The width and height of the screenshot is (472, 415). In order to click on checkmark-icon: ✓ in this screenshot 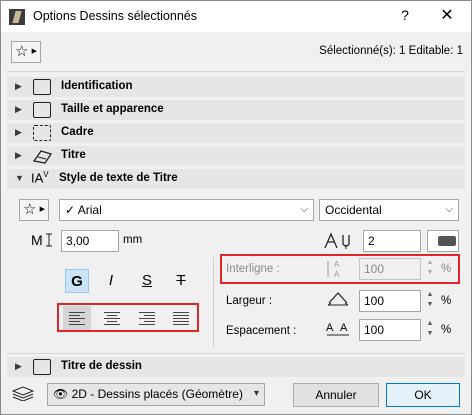, I will do `click(71, 210)`.